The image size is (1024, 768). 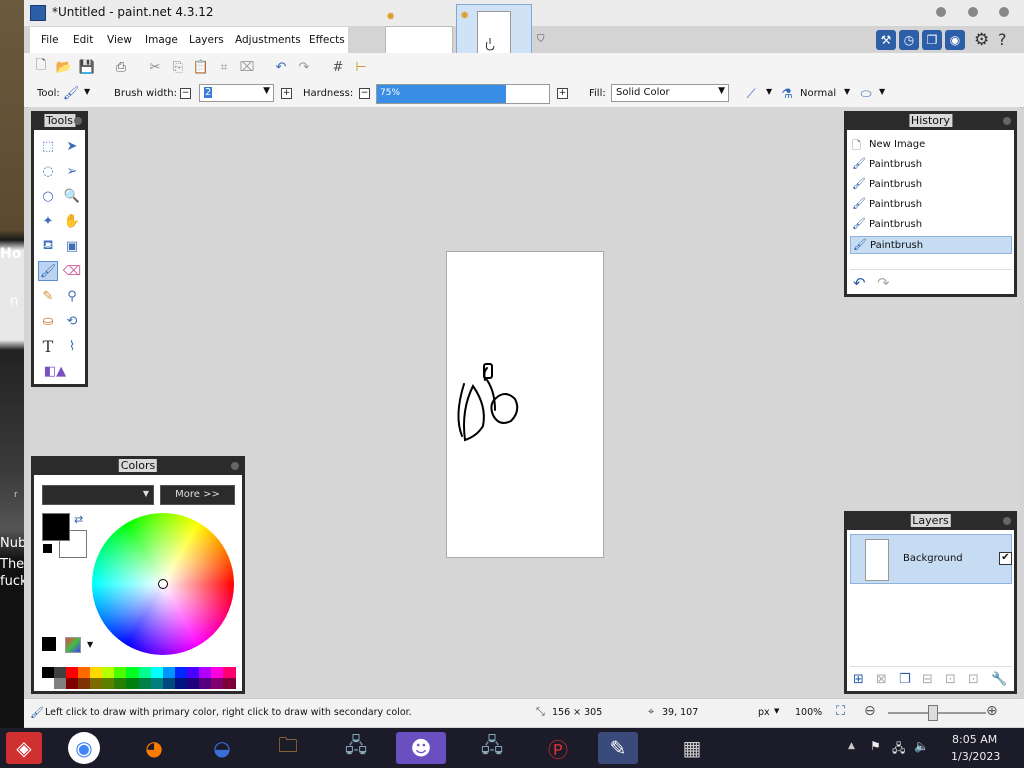 I want to click on ruler-icon: ⊢, so click(x=361, y=67).